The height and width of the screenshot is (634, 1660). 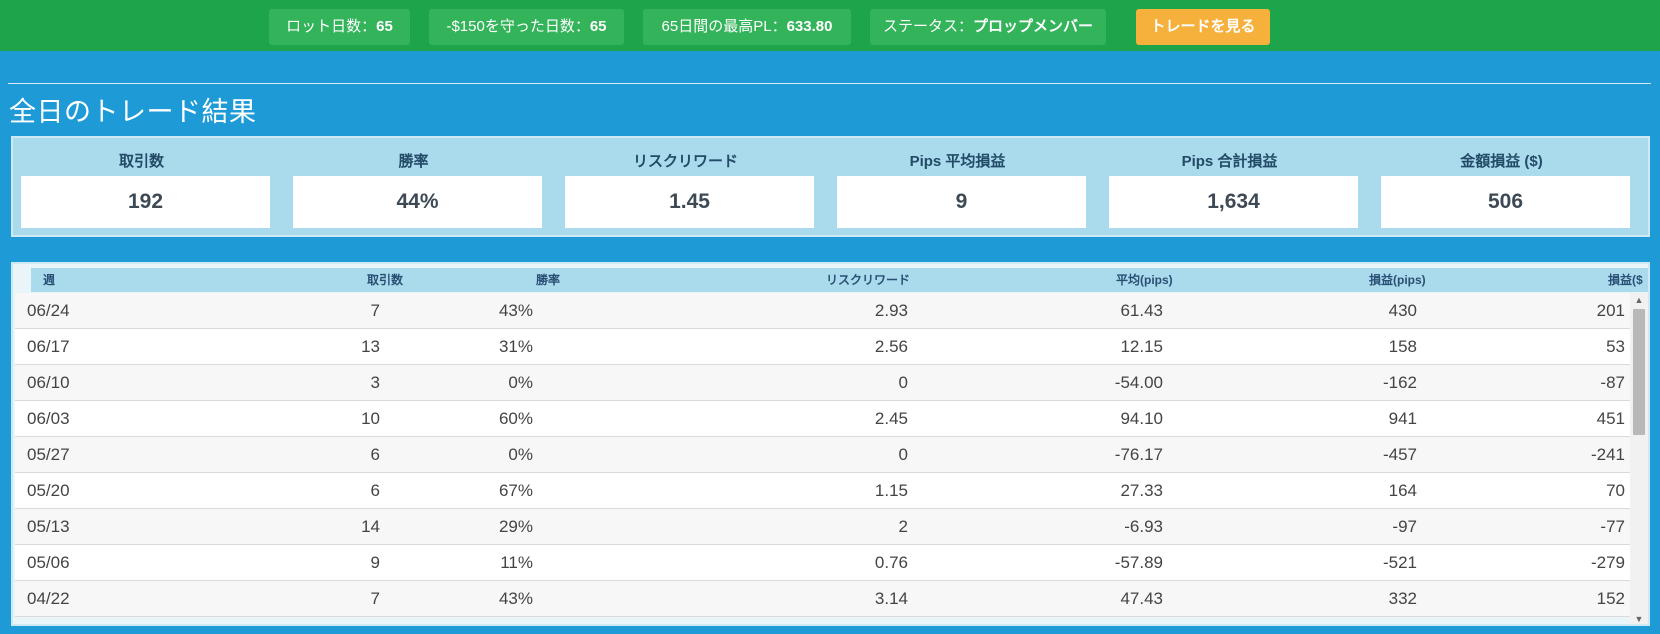 I want to click on cell-trades: 14, so click(x=370, y=526).